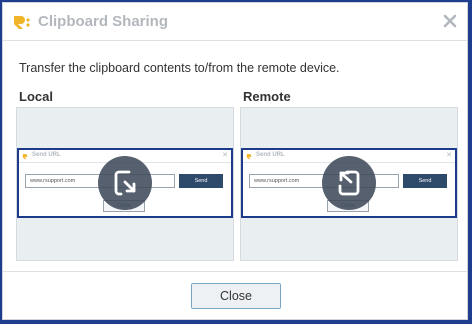 The height and width of the screenshot is (324, 472). What do you see at coordinates (235, 271) in the screenshot?
I see `footer-divider` at bounding box center [235, 271].